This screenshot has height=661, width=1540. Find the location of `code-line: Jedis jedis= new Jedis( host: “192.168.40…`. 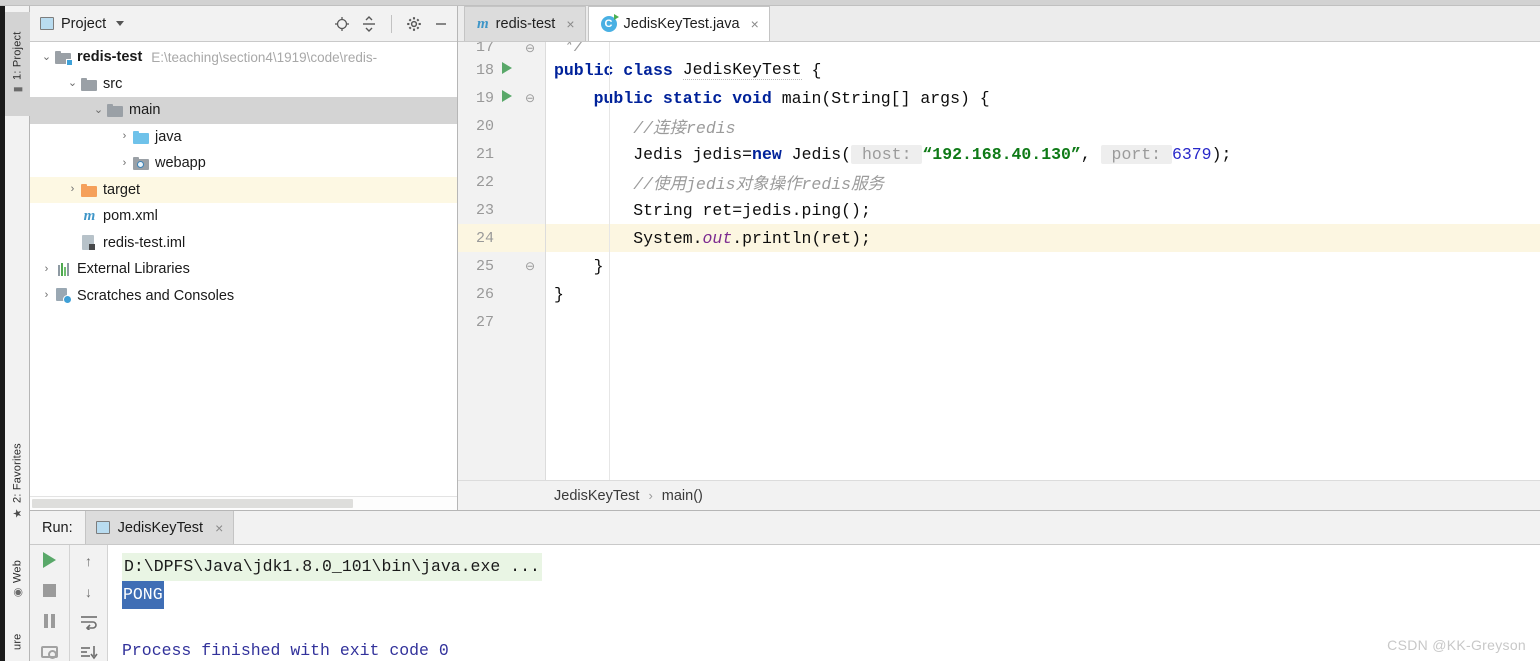

code-line: Jedis jedis= new Jedis( host: “192.168.40… is located at coordinates (1043, 154).